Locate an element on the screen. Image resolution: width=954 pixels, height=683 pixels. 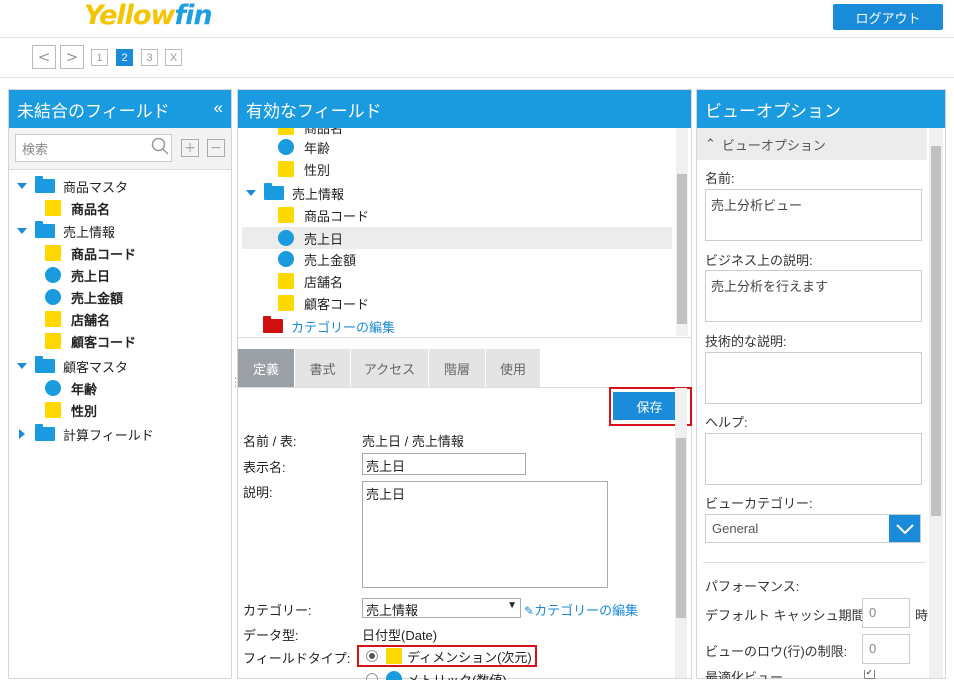
cache-unit: 時 is located at coordinates (922, 615).